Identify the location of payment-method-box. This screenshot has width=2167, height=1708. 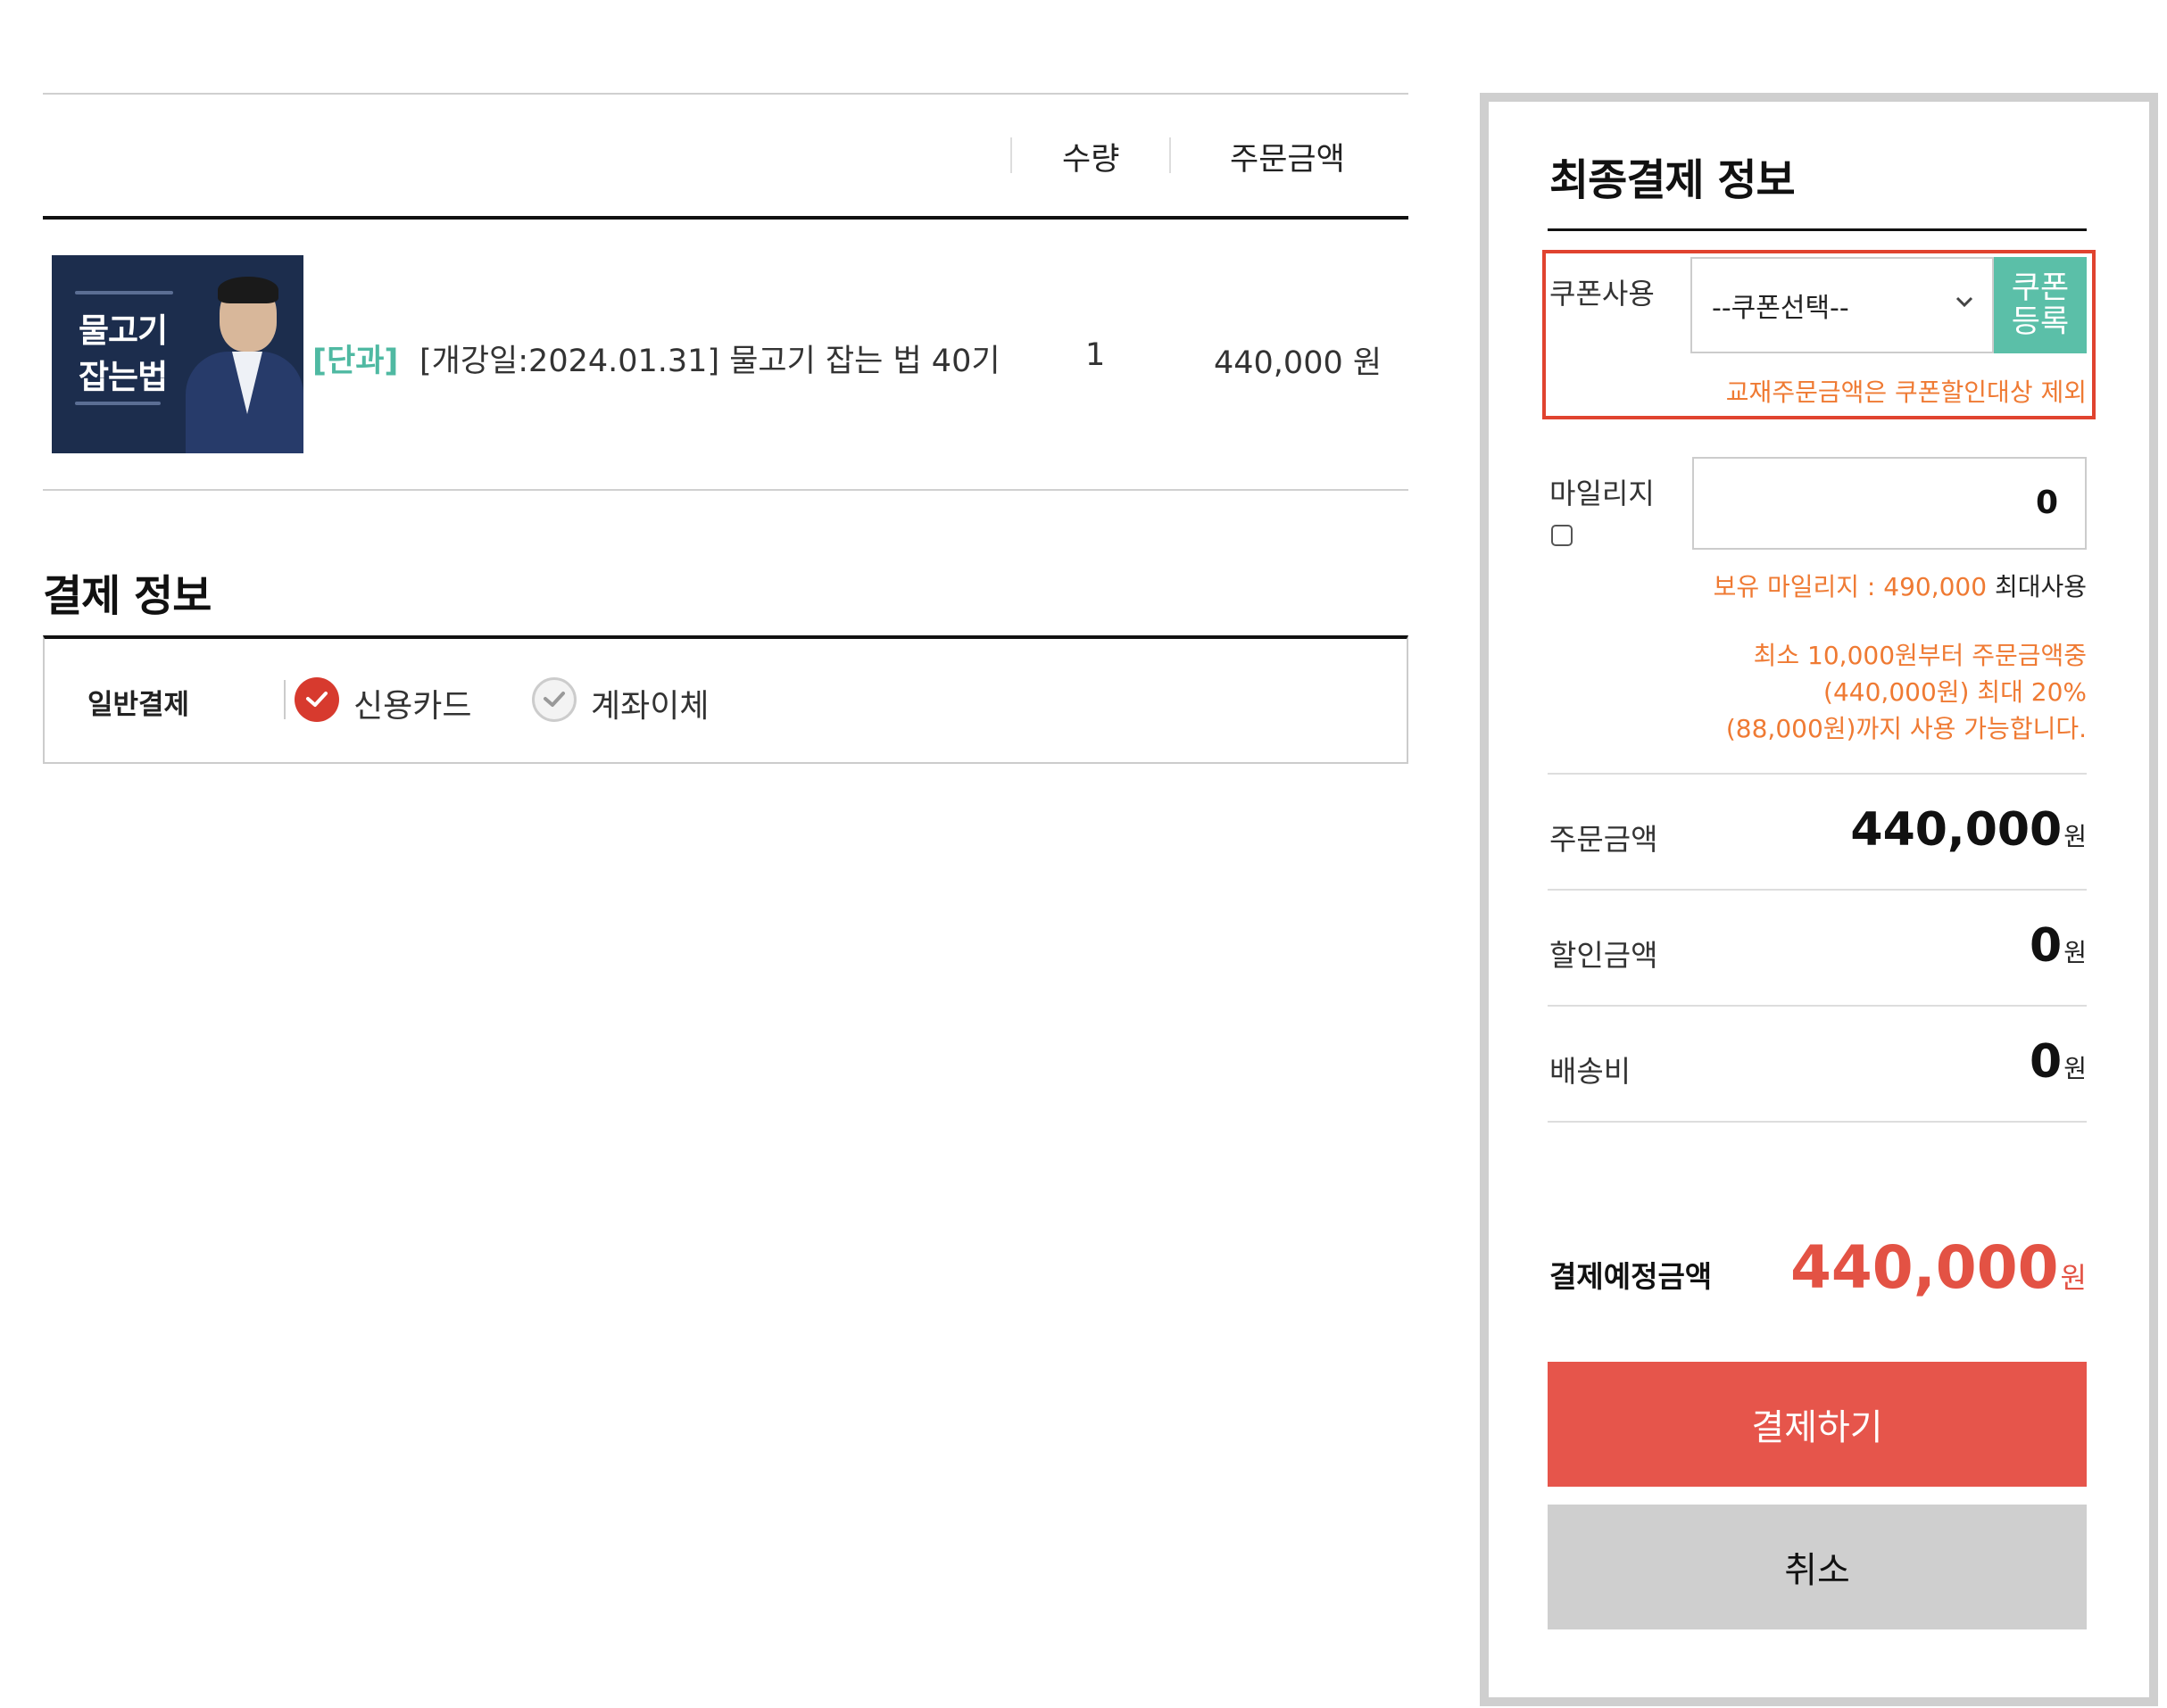
(725, 699).